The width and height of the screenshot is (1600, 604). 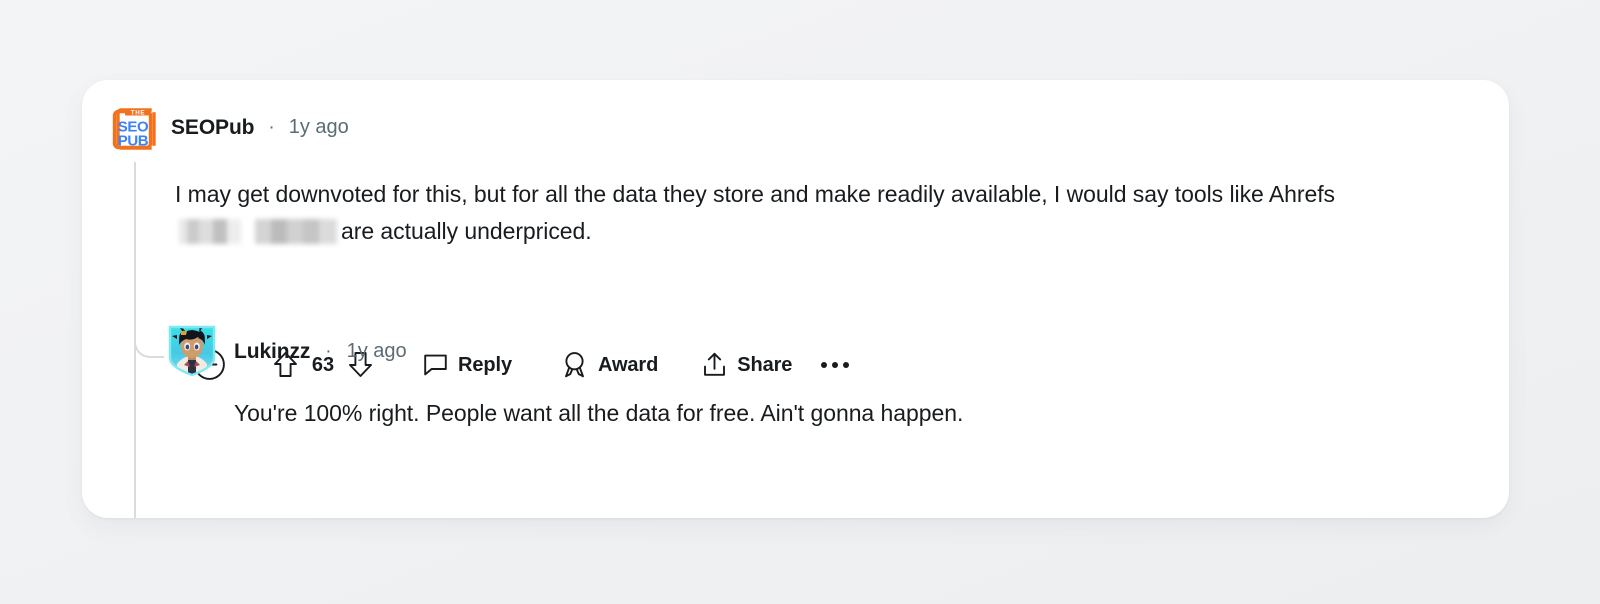 I want to click on comment-author-child: Lukinzz, so click(x=272, y=351).